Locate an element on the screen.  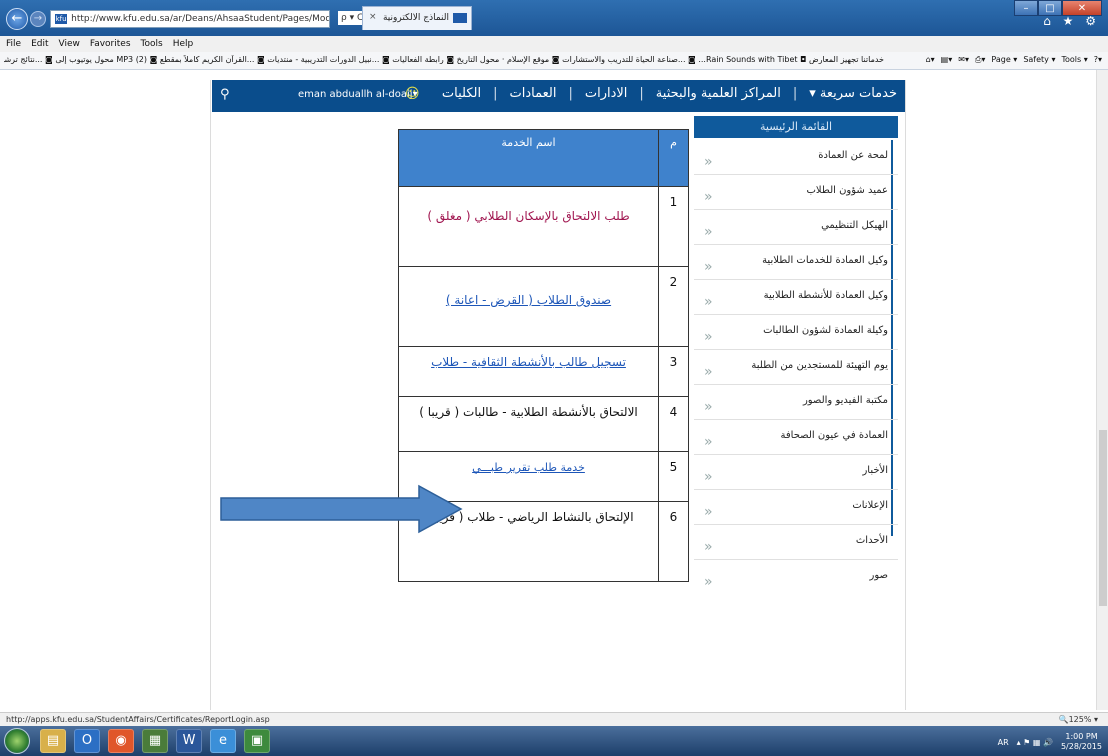
row-number: 4 is located at coordinates (673, 424).